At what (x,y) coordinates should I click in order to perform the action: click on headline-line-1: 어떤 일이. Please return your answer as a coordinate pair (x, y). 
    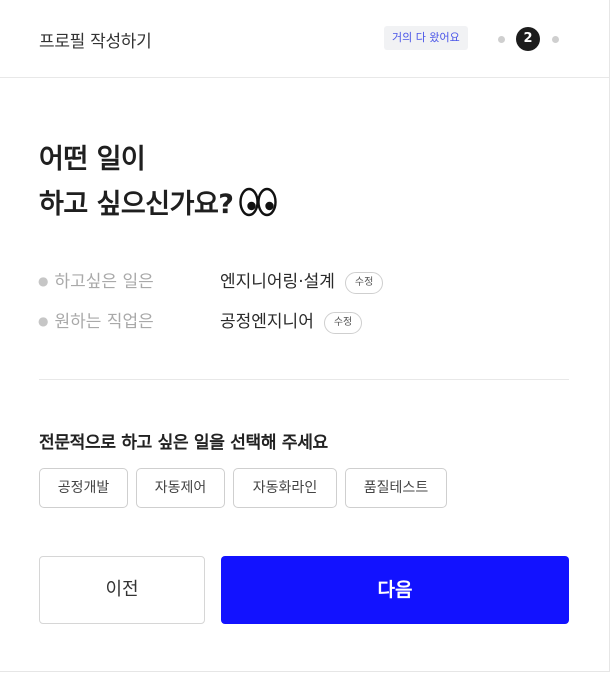
    Looking at the image, I should click on (92, 159).